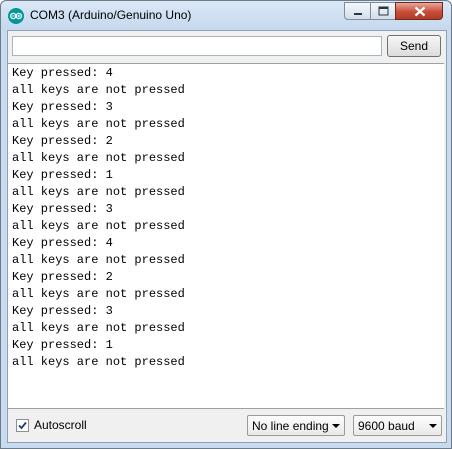  What do you see at coordinates (290, 426) in the screenshot?
I see `line-ending-value: No line ending` at bounding box center [290, 426].